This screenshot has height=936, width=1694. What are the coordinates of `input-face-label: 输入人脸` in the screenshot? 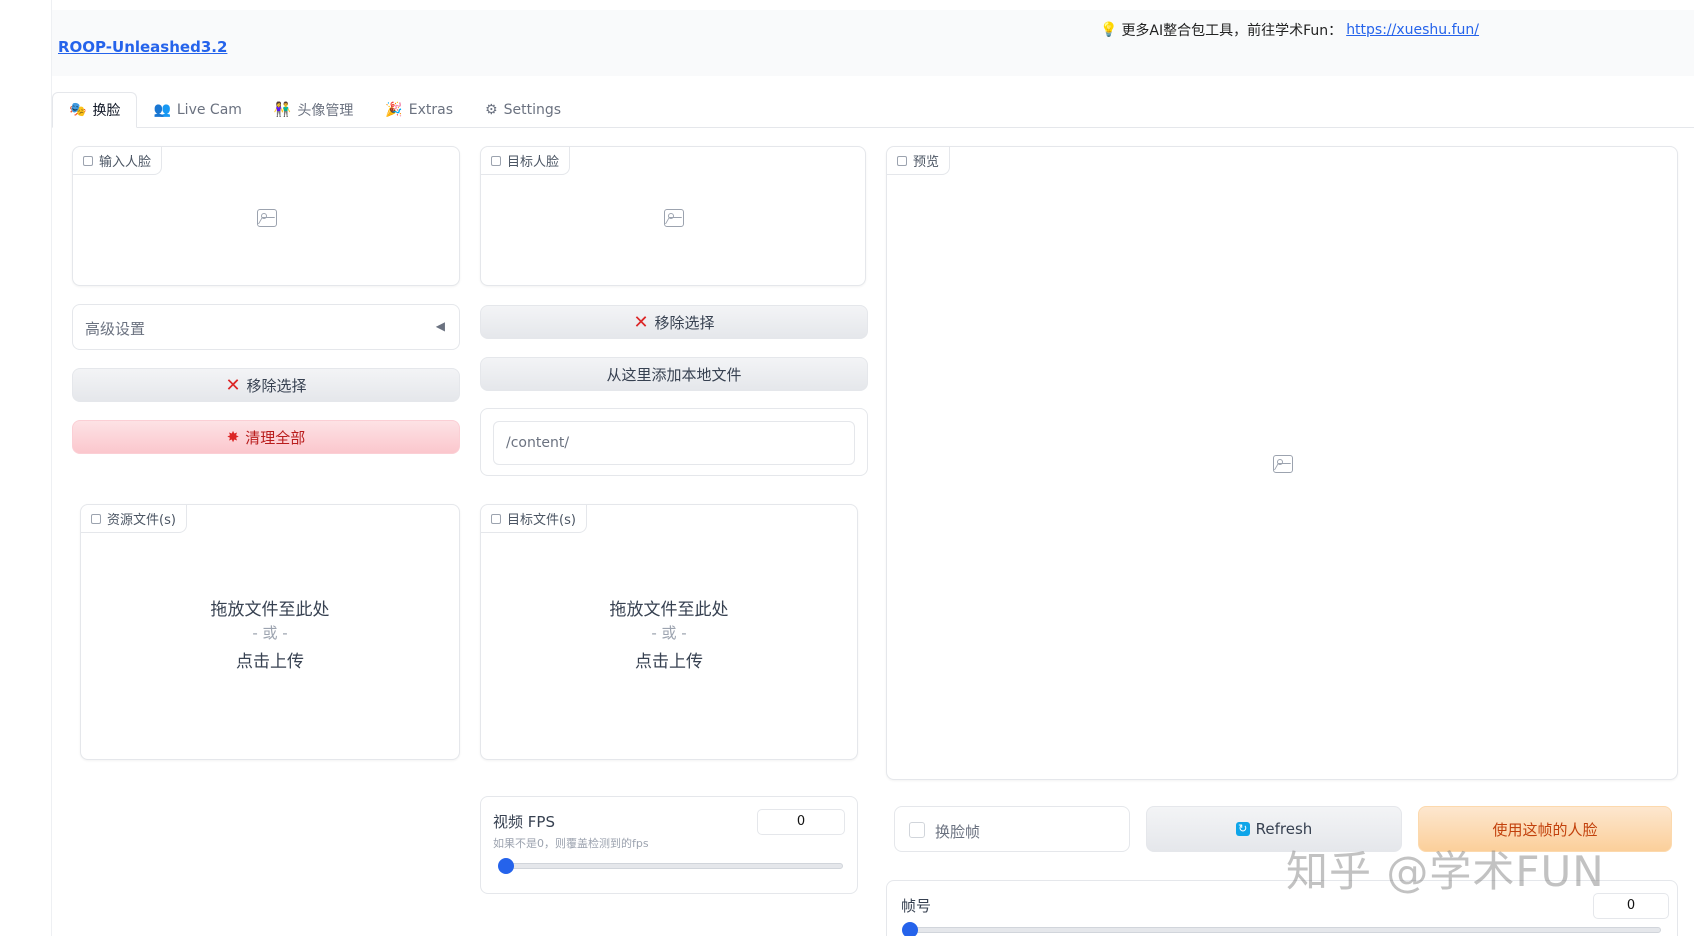 It's located at (118, 161).